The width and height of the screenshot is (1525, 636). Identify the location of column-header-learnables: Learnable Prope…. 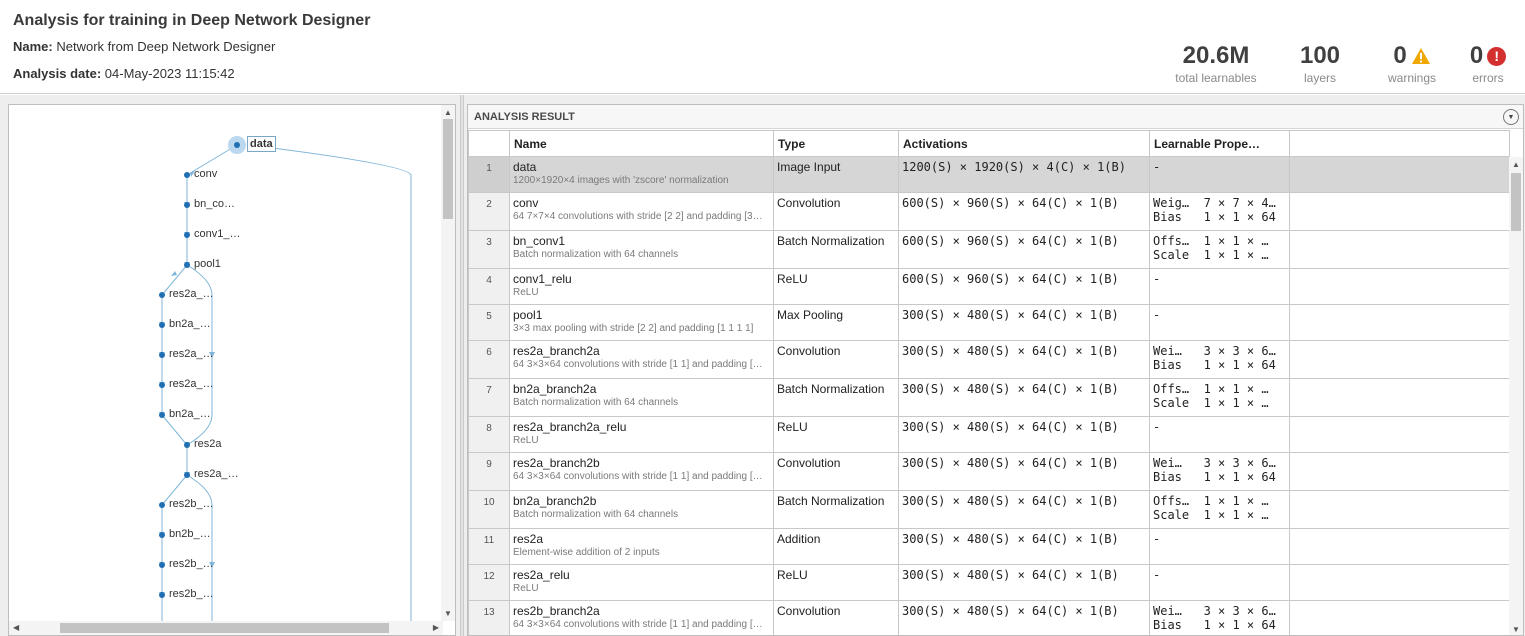
(1219, 143).